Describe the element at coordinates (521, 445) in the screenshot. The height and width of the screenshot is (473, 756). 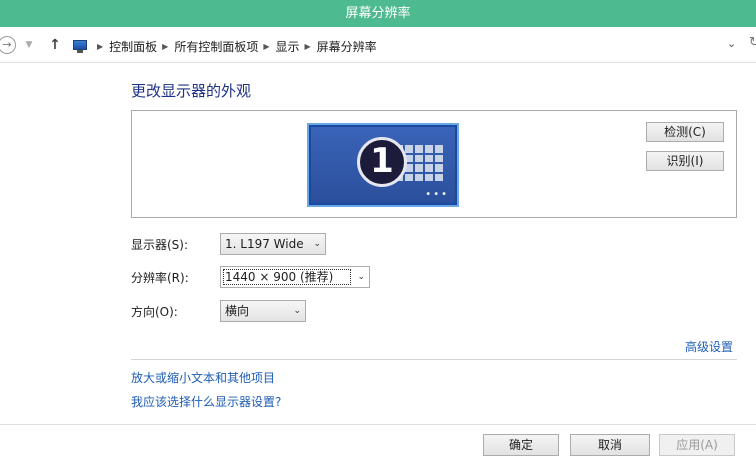
I see `ok-button: 确定` at that location.